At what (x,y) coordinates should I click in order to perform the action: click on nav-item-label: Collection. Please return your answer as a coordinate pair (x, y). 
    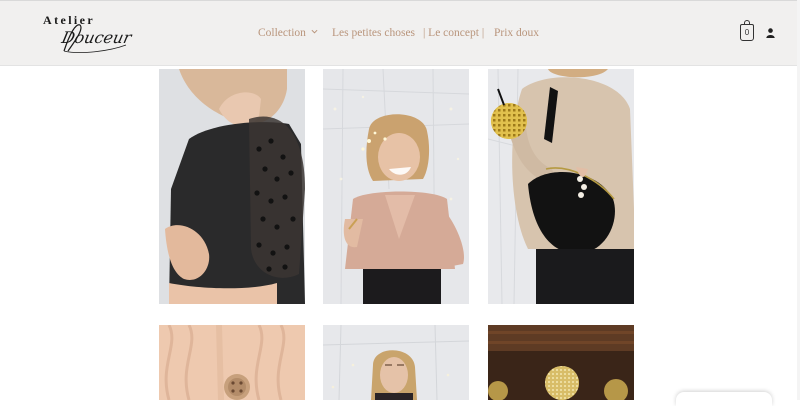
    Looking at the image, I should click on (282, 33).